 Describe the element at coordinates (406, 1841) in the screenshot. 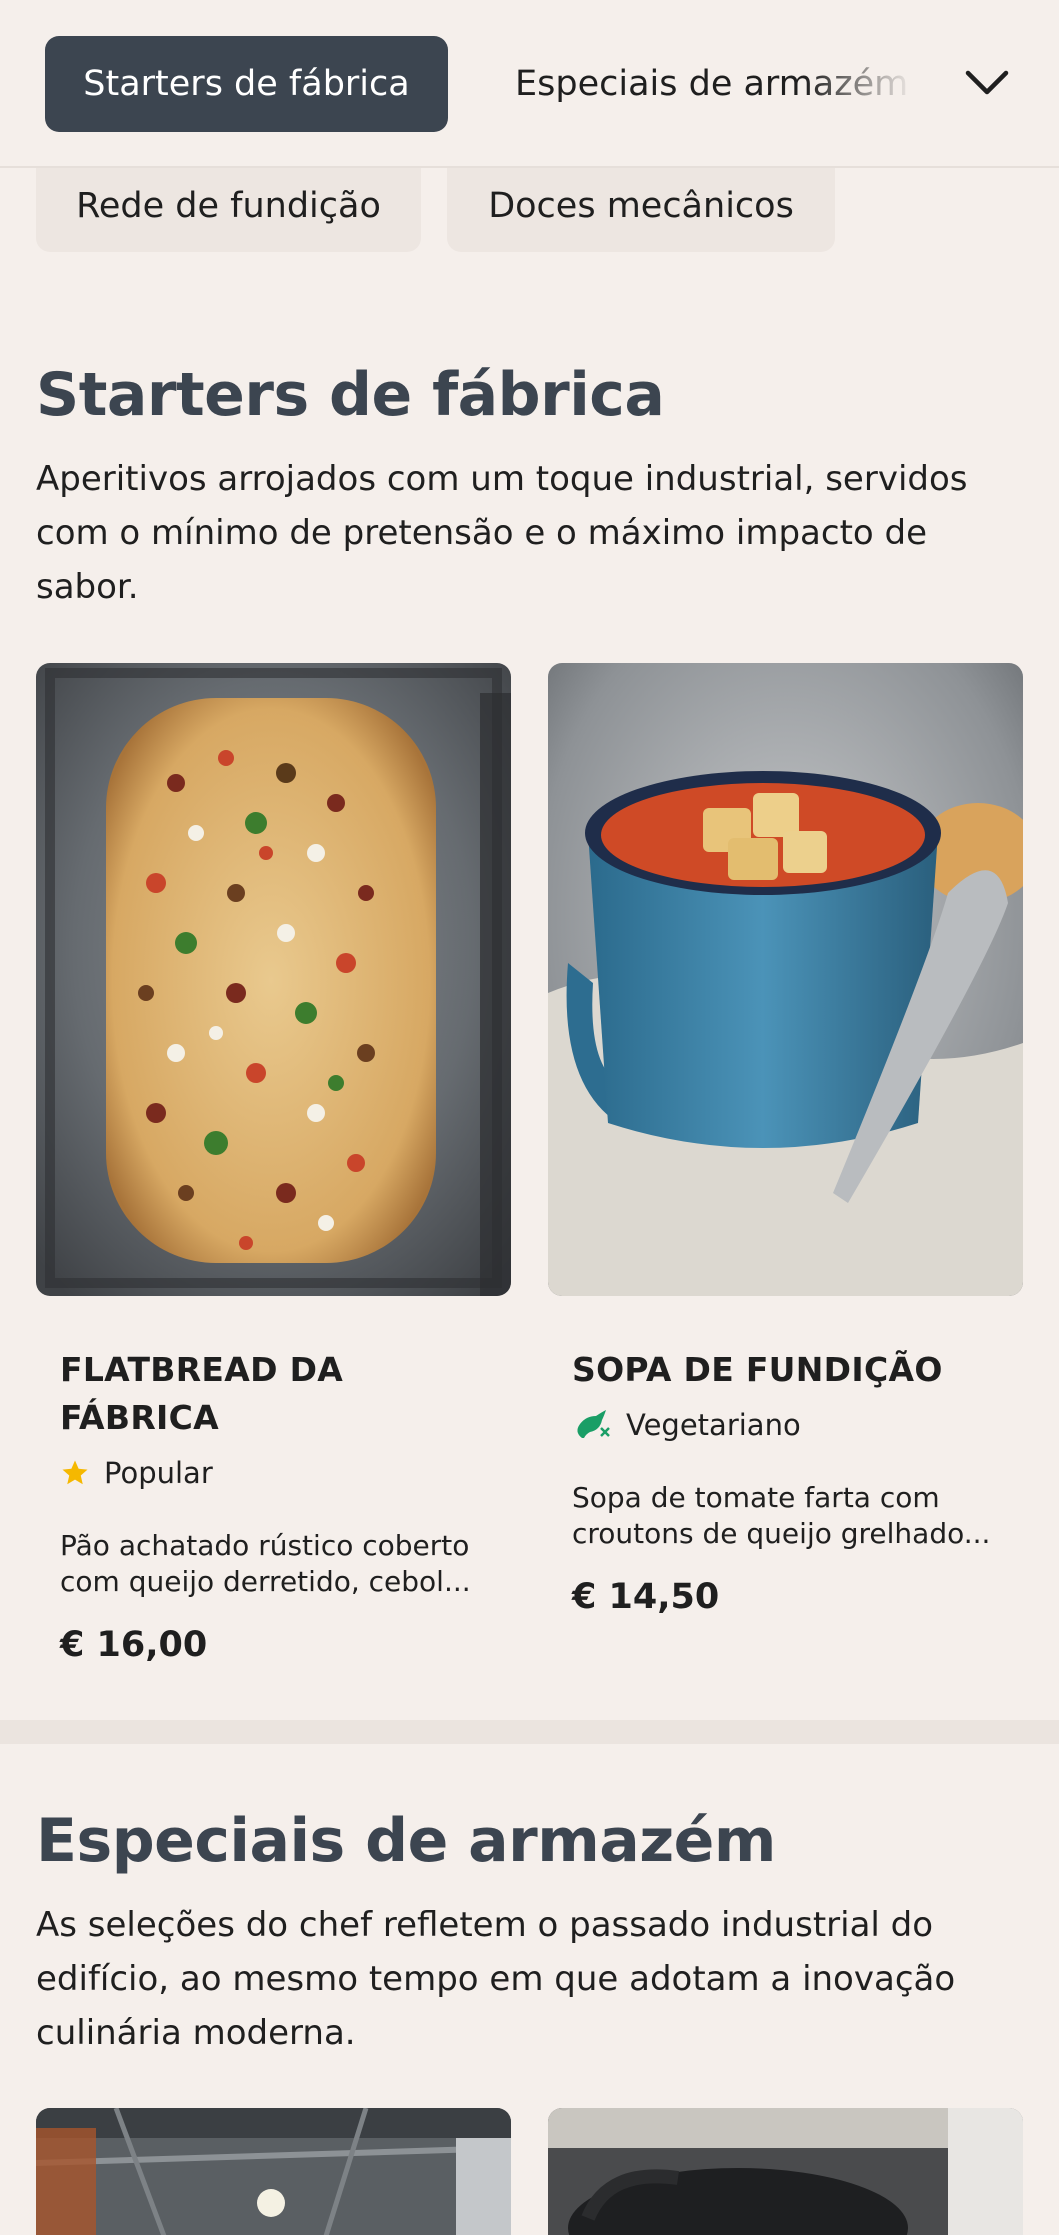

I see `section-title-warehouse-specials: Especiais de armazém` at that location.